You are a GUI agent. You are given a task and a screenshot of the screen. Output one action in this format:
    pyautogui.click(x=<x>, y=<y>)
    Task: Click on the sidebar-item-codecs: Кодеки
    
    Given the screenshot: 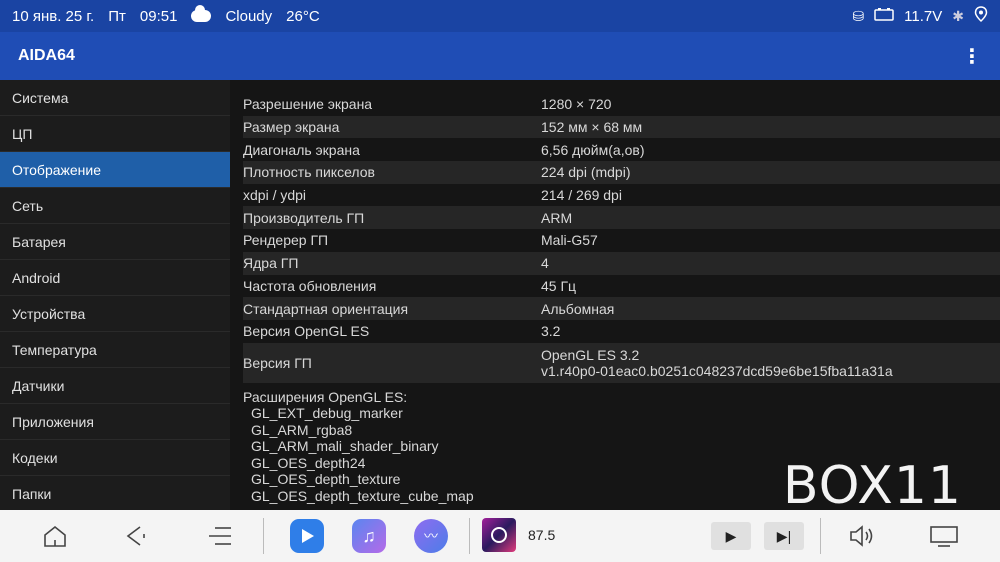 What is the action you would take?
    pyautogui.click(x=115, y=458)
    